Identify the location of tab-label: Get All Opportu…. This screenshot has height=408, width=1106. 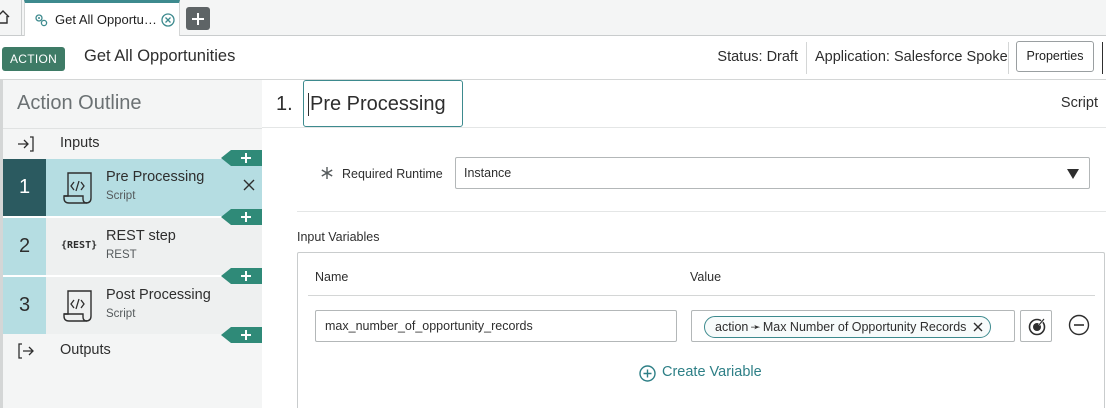
(106, 19).